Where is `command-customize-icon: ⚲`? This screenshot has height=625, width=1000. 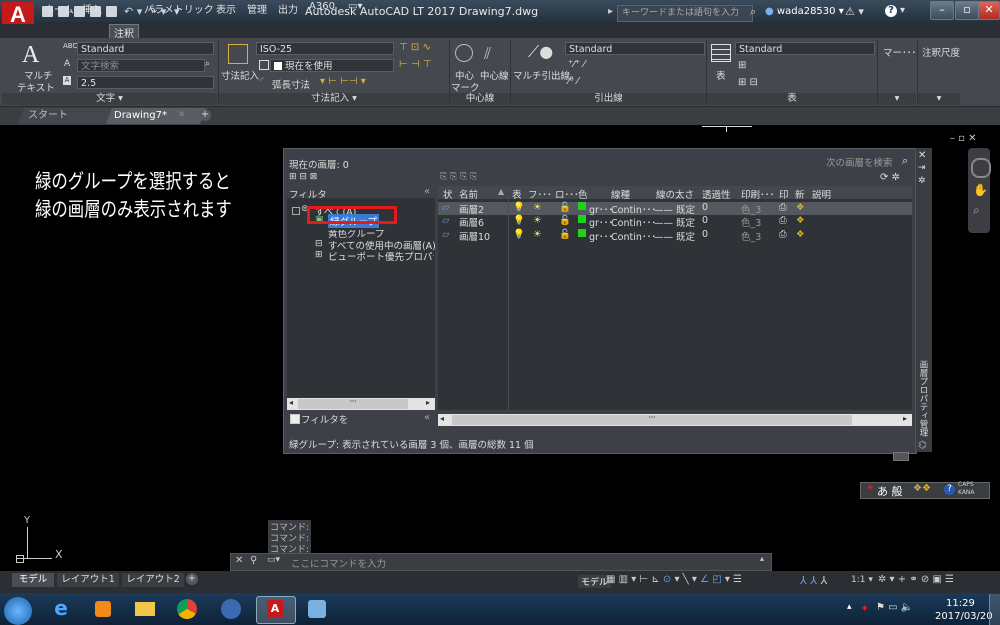 command-customize-icon: ⚲ is located at coordinates (253, 560).